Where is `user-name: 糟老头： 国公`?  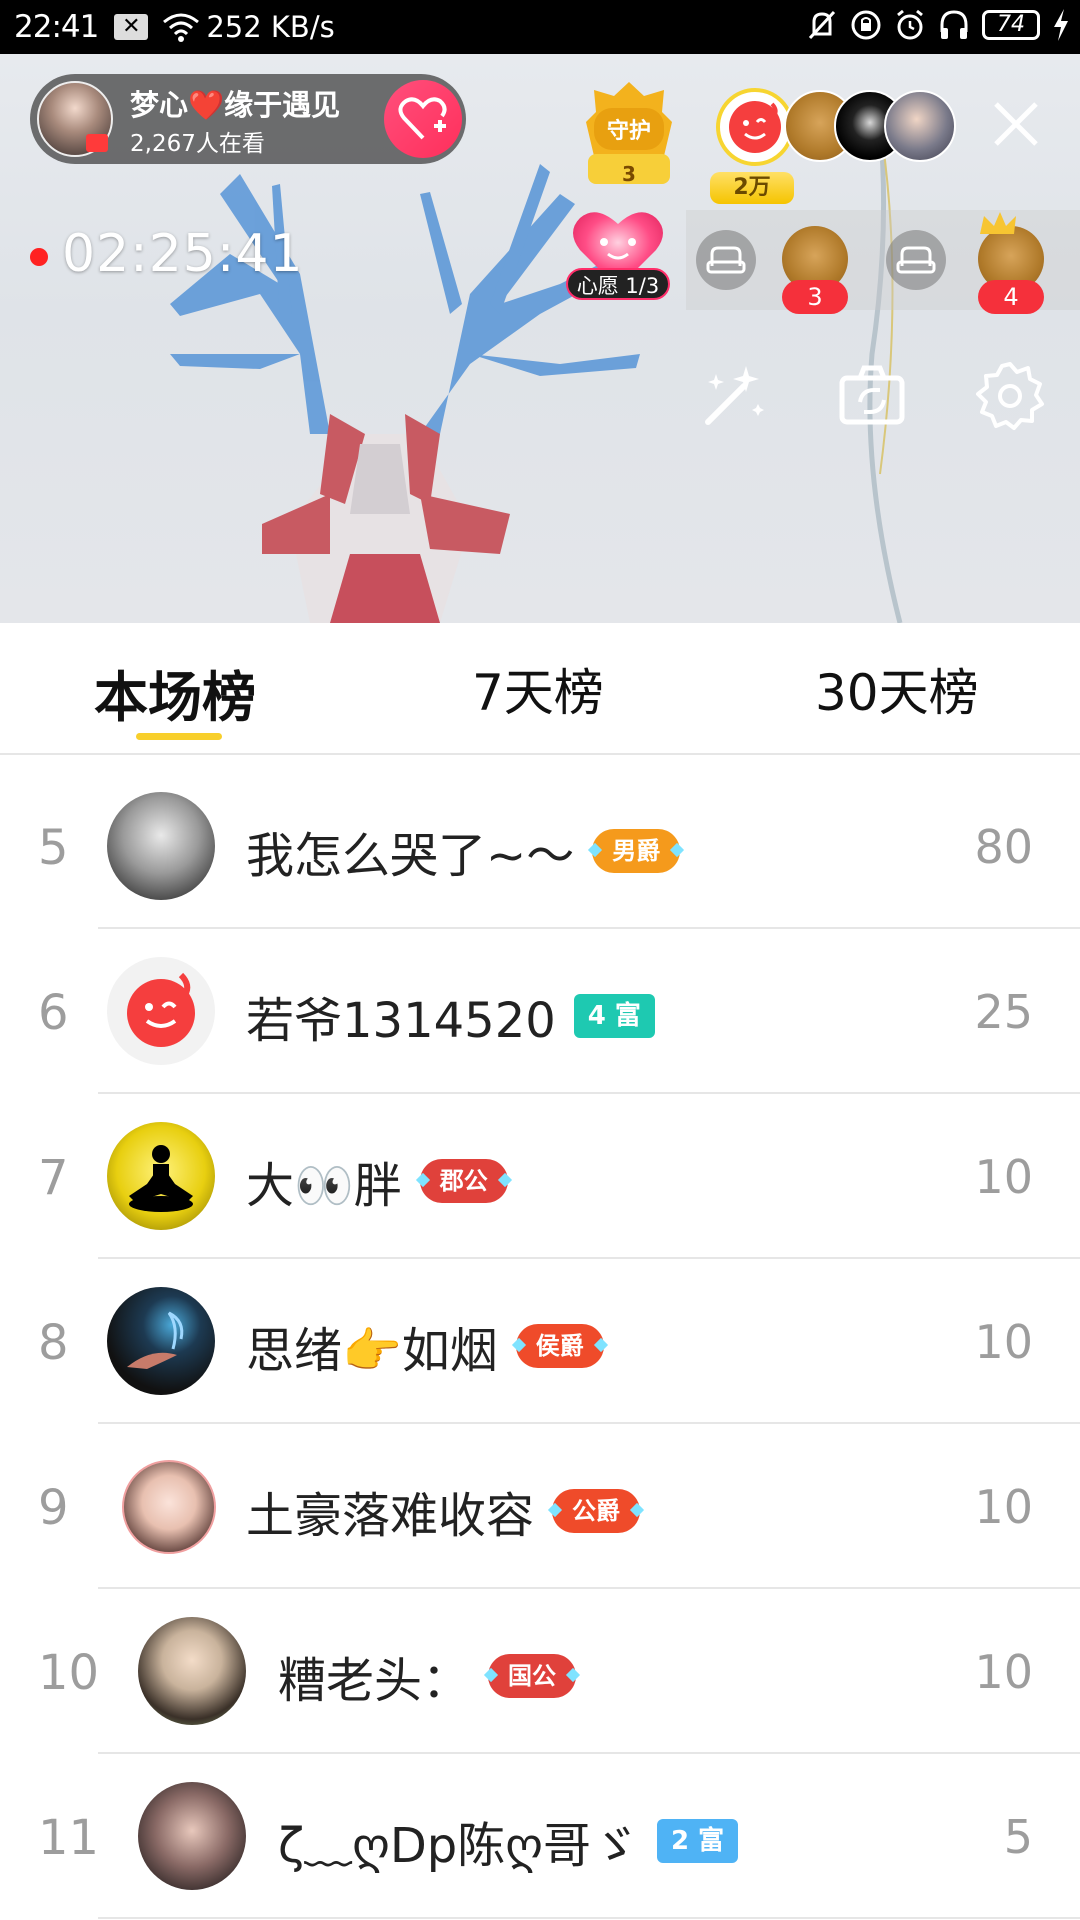
user-name: 糟老头： 国公 is located at coordinates (427, 1676).